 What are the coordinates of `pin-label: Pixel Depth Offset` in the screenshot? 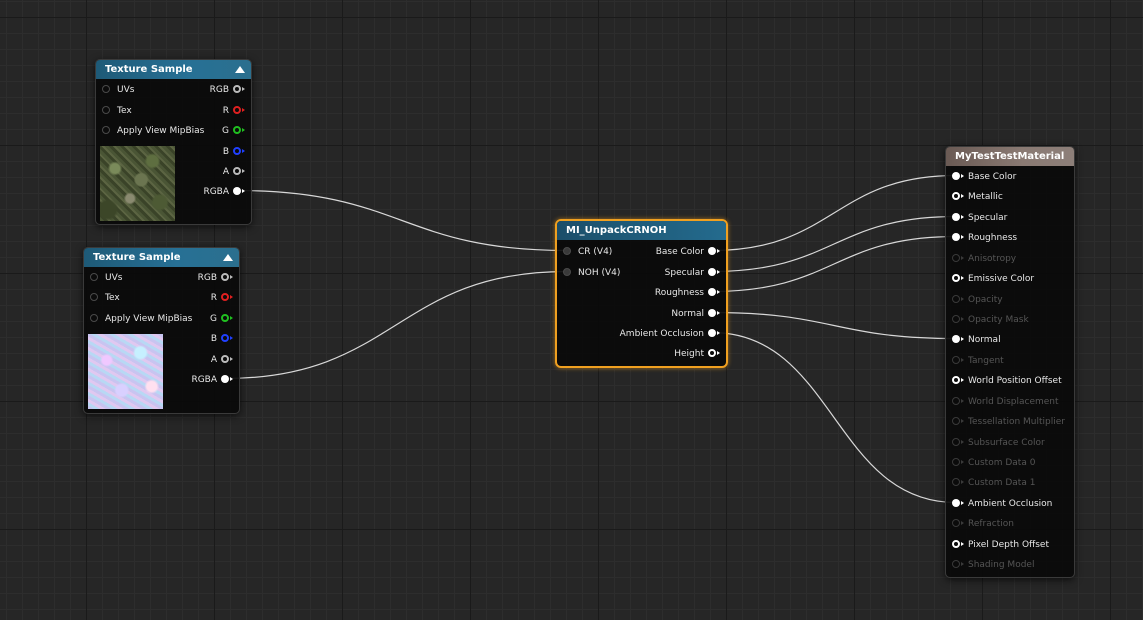 It's located at (1008, 545).